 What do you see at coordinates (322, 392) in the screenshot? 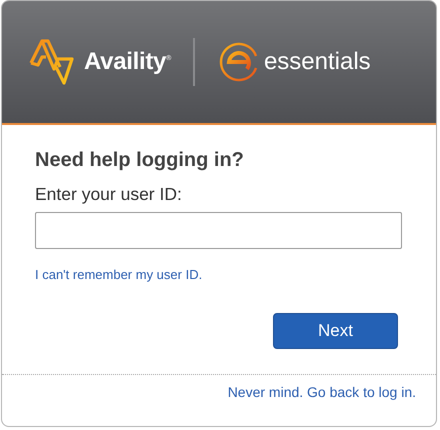
I see `back-to-login-link: Never mind. Go back to log in.` at bounding box center [322, 392].